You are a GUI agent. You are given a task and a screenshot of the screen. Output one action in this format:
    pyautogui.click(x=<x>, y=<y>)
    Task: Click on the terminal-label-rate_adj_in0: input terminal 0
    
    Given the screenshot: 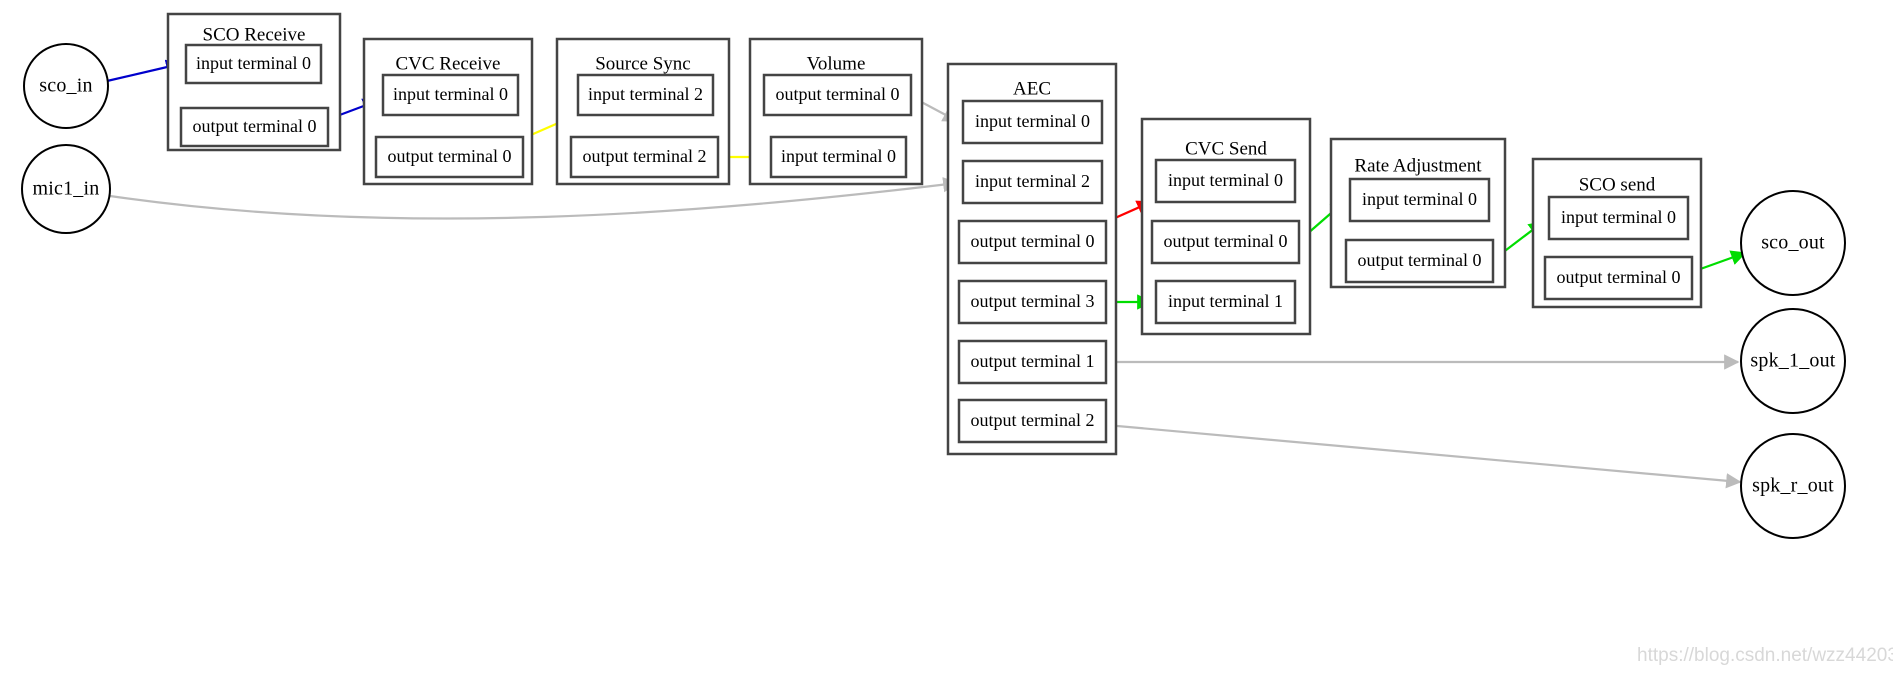 What is the action you would take?
    pyautogui.click(x=1419, y=199)
    